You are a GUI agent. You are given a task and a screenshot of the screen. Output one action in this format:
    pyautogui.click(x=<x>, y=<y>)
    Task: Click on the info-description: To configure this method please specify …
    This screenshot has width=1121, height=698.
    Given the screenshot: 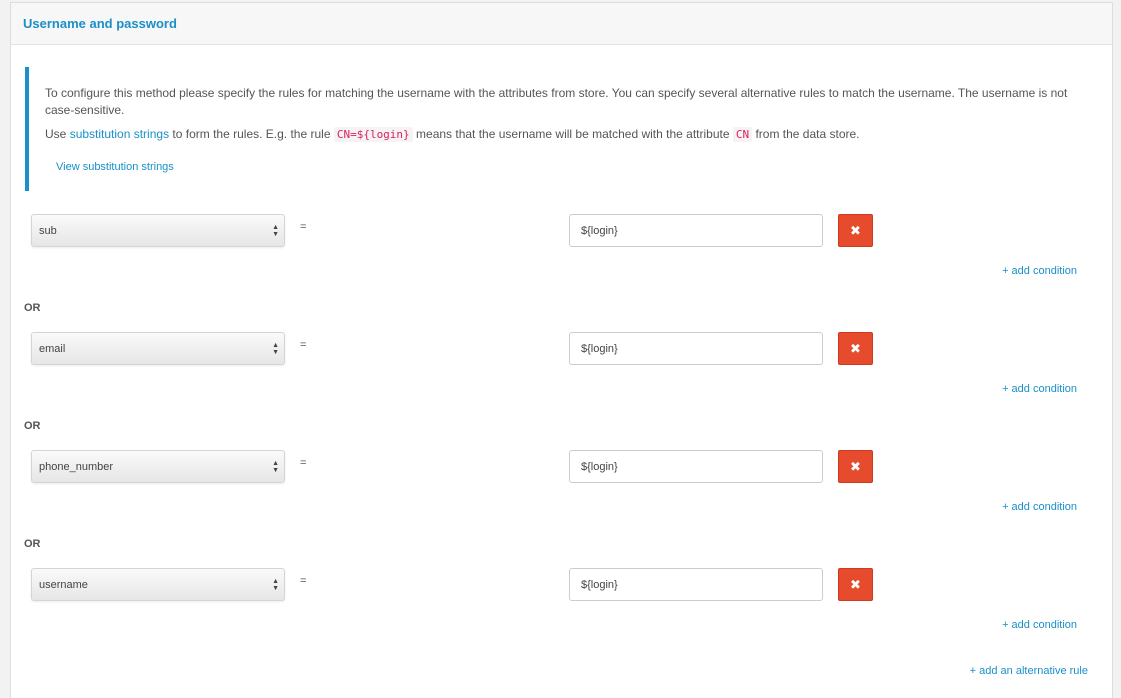 What is the action you would take?
    pyautogui.click(x=556, y=101)
    